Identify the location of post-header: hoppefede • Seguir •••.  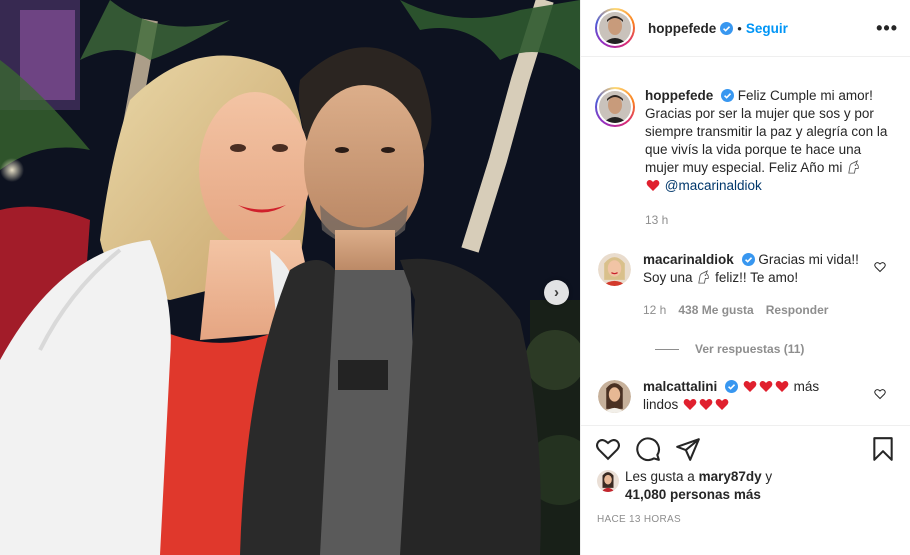
(745, 28).